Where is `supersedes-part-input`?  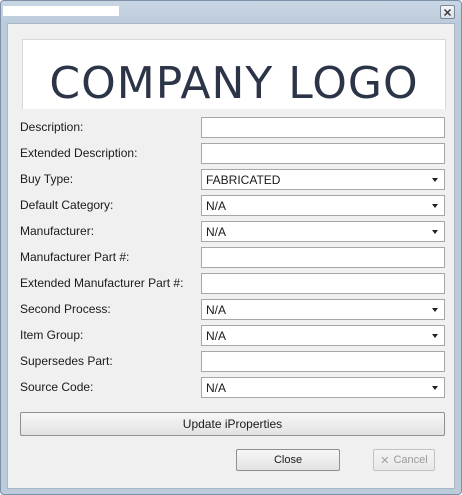 supersedes-part-input is located at coordinates (323, 361).